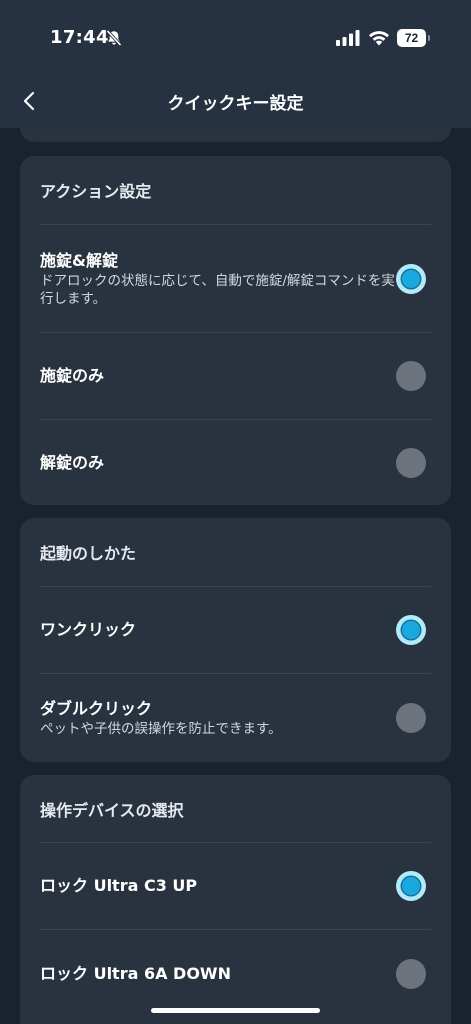 This screenshot has width=471, height=1024. I want to click on option-label: 解錠のみ, so click(72, 462).